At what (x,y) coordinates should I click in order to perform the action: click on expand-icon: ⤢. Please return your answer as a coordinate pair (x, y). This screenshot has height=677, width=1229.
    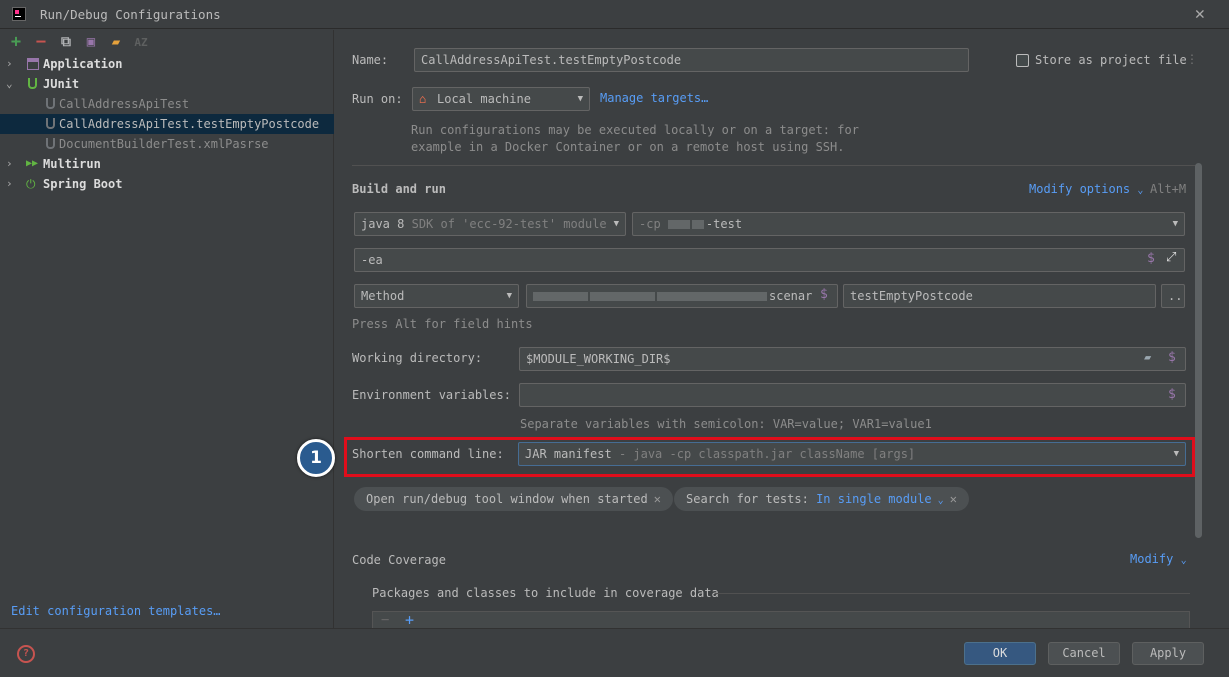
    Looking at the image, I should click on (1171, 257).